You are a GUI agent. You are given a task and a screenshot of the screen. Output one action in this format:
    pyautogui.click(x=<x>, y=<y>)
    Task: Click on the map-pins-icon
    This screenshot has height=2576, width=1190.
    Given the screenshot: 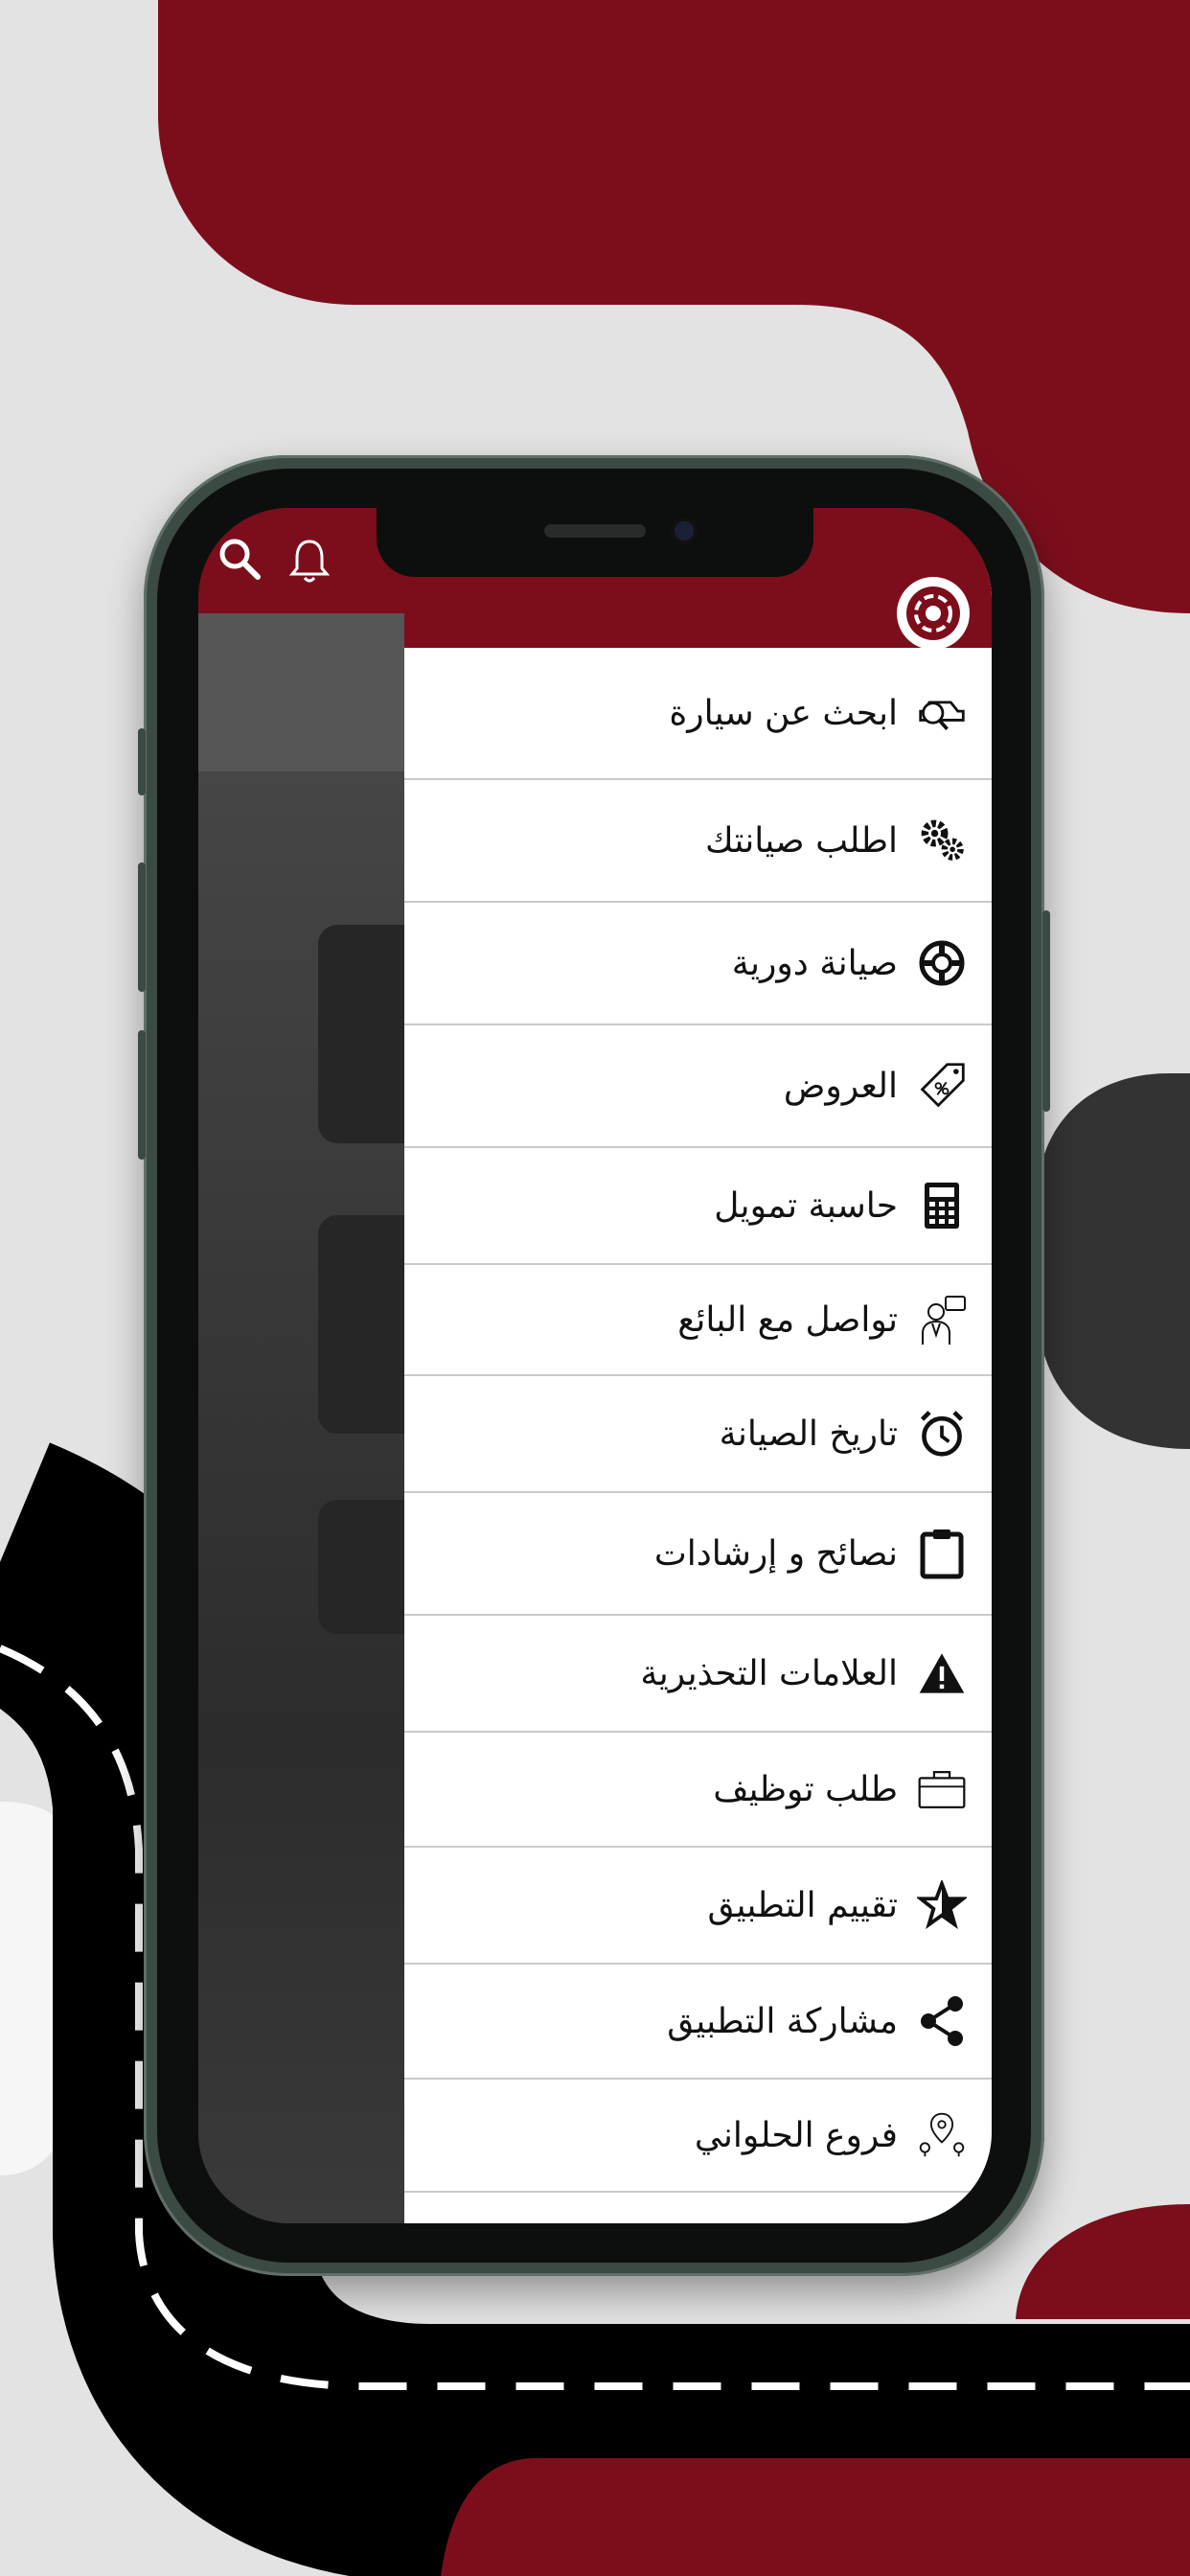 What is the action you would take?
    pyautogui.click(x=942, y=2135)
    